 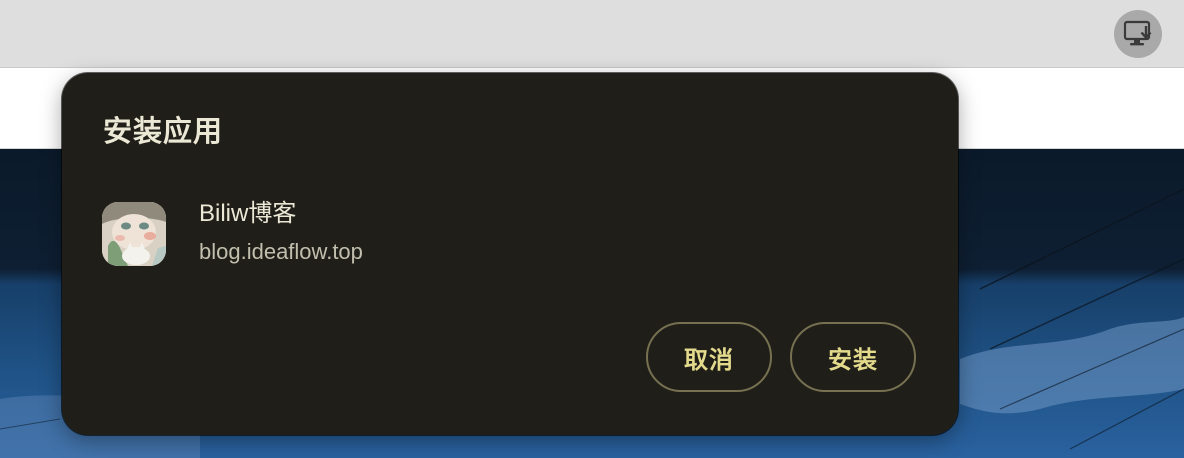 What do you see at coordinates (592, 34) in the screenshot?
I see `browser-toolbar` at bounding box center [592, 34].